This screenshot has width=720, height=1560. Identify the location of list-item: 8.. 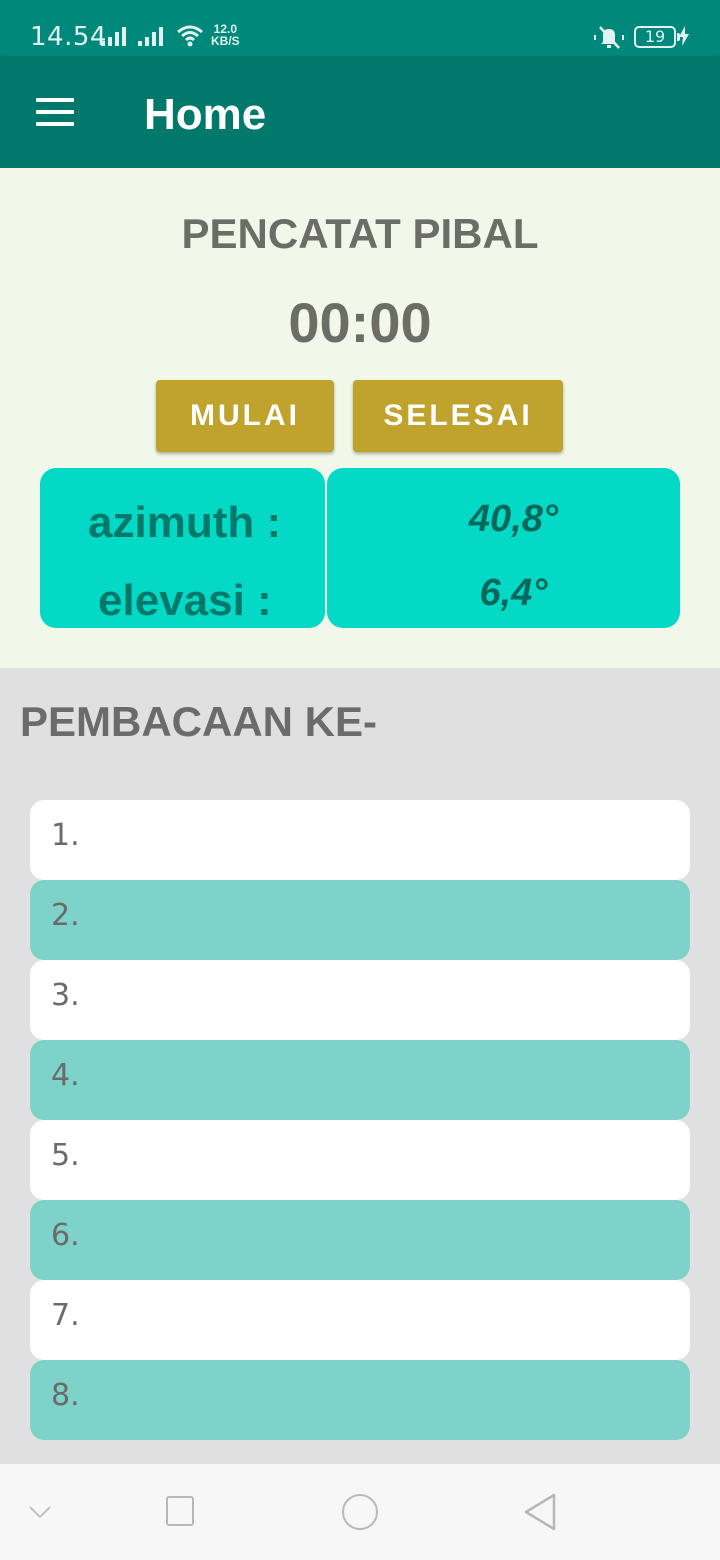
(360, 1400).